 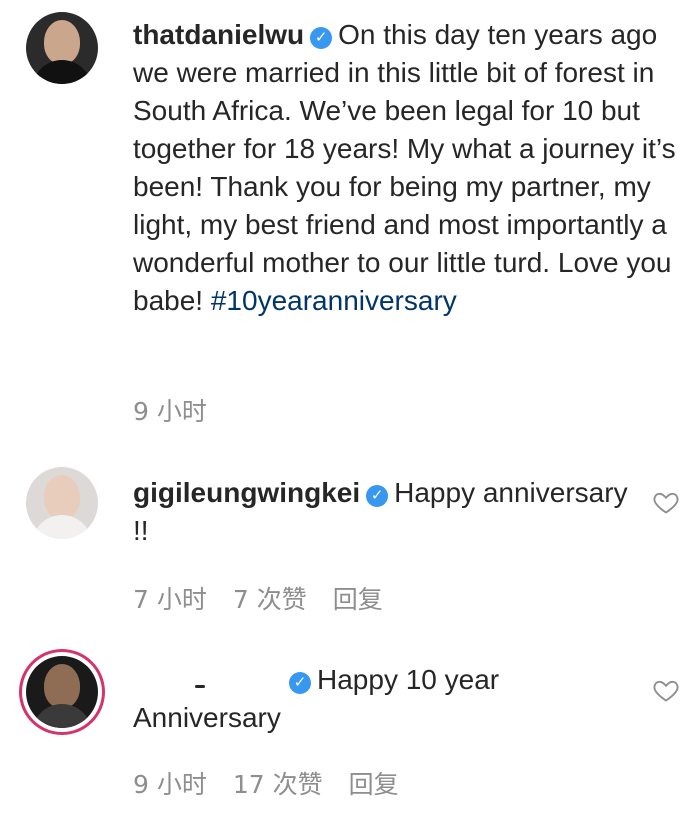 I want to click on avatar-gigileungwingkei, so click(x=62, y=503).